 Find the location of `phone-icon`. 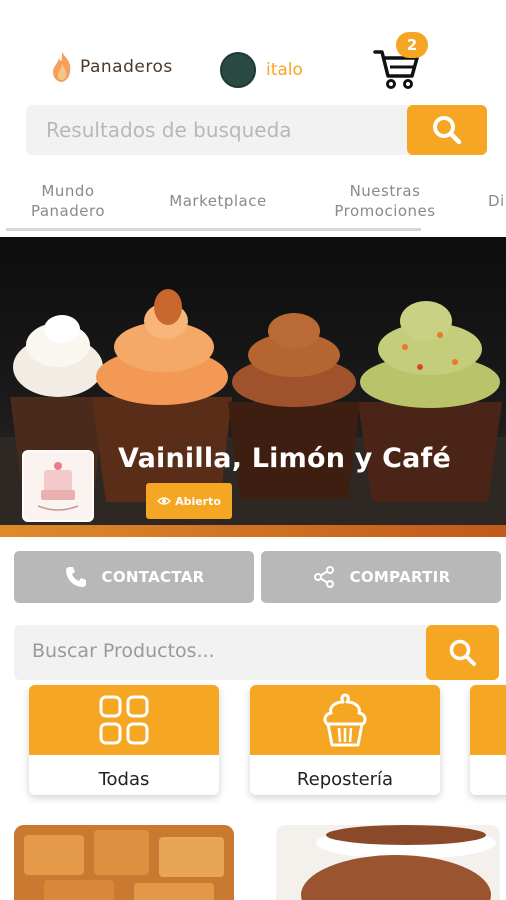

phone-icon is located at coordinates (75, 577).